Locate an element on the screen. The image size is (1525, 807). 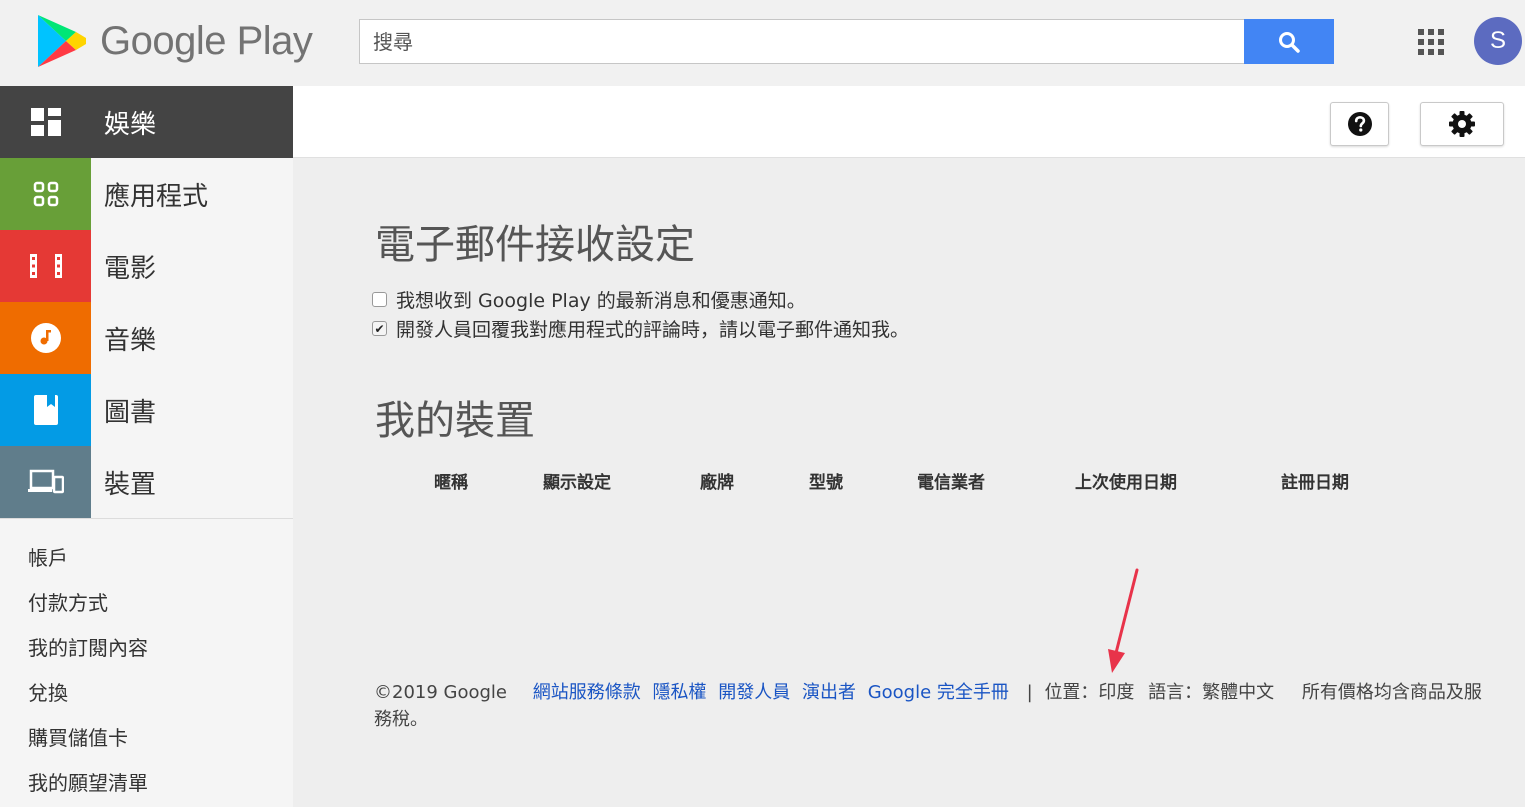
checkbox-row-promotions: 我想收到 Google Play 的最新消息和優惠通知。 is located at coordinates (589, 299).